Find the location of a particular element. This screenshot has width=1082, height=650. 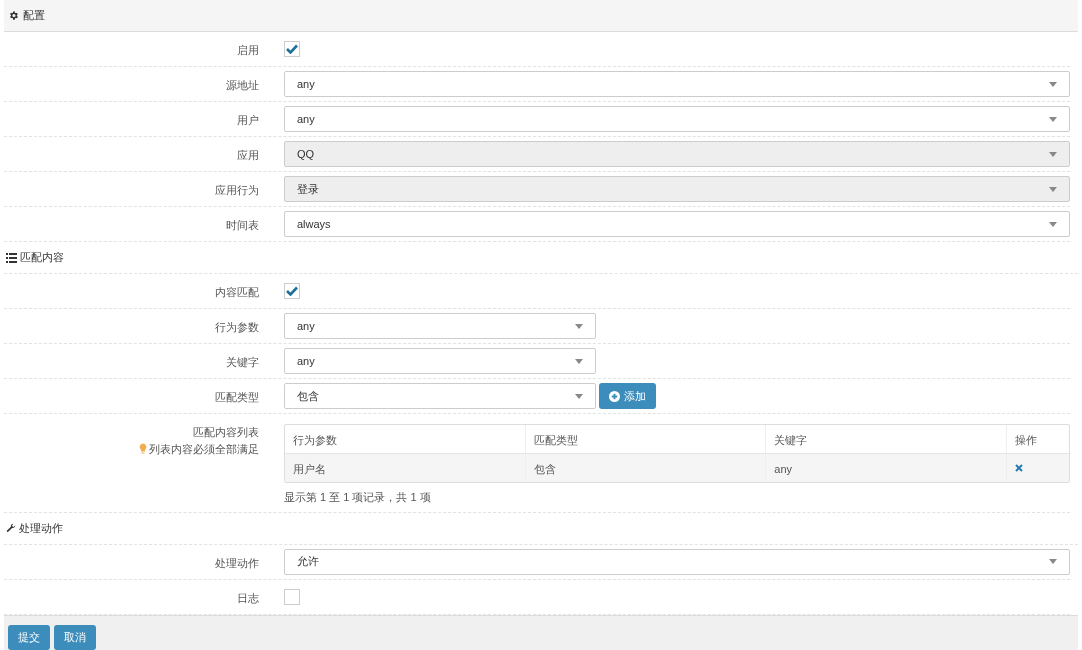

field-label: 处理动作 is located at coordinates (237, 562).